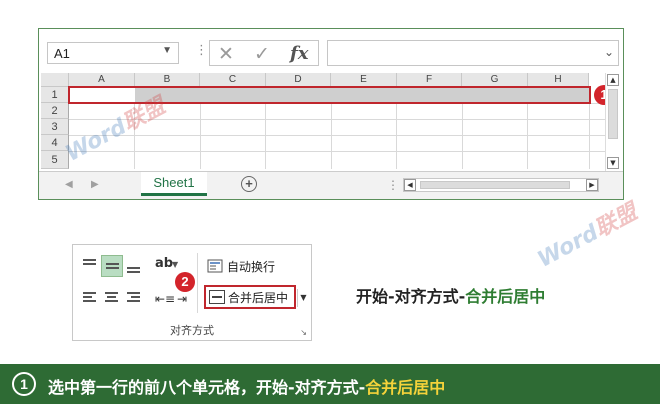 The image size is (660, 404). Describe the element at coordinates (410, 185) in the screenshot. I see `scroll-left-icon: ◀` at that location.